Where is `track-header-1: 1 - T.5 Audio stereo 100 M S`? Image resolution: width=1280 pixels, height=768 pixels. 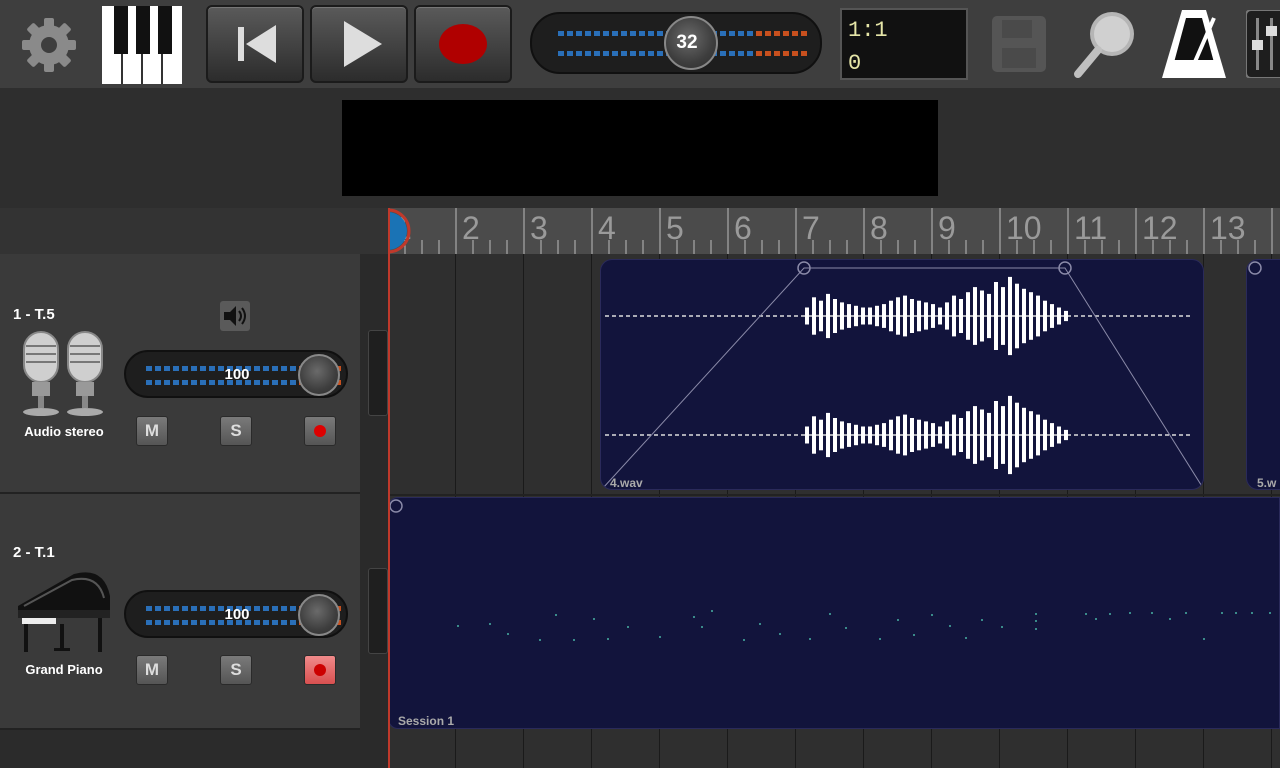
track-header-1: 1 - T.5 Audio stereo 100 M S is located at coordinates (180, 374).